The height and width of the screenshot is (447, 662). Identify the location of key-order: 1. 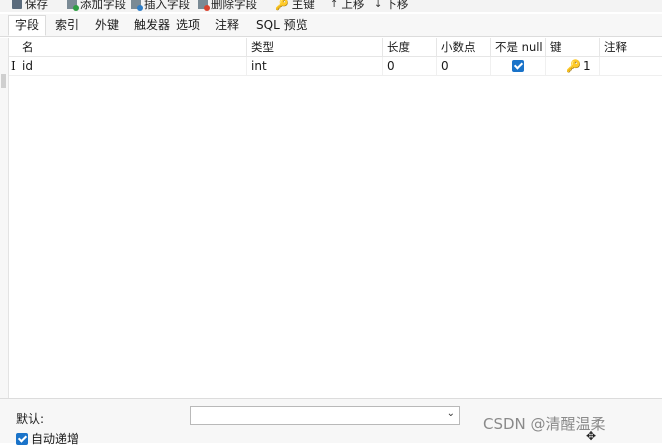
(586, 66).